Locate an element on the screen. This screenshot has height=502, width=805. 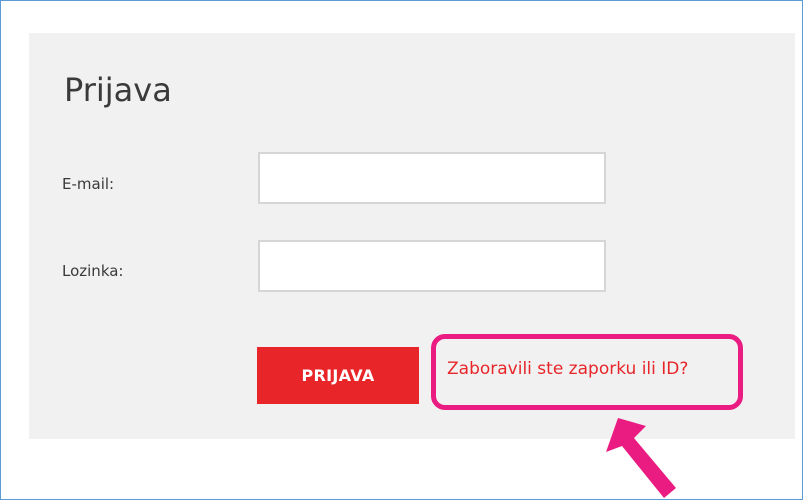
login-button: PRIJAVA is located at coordinates (338, 375).